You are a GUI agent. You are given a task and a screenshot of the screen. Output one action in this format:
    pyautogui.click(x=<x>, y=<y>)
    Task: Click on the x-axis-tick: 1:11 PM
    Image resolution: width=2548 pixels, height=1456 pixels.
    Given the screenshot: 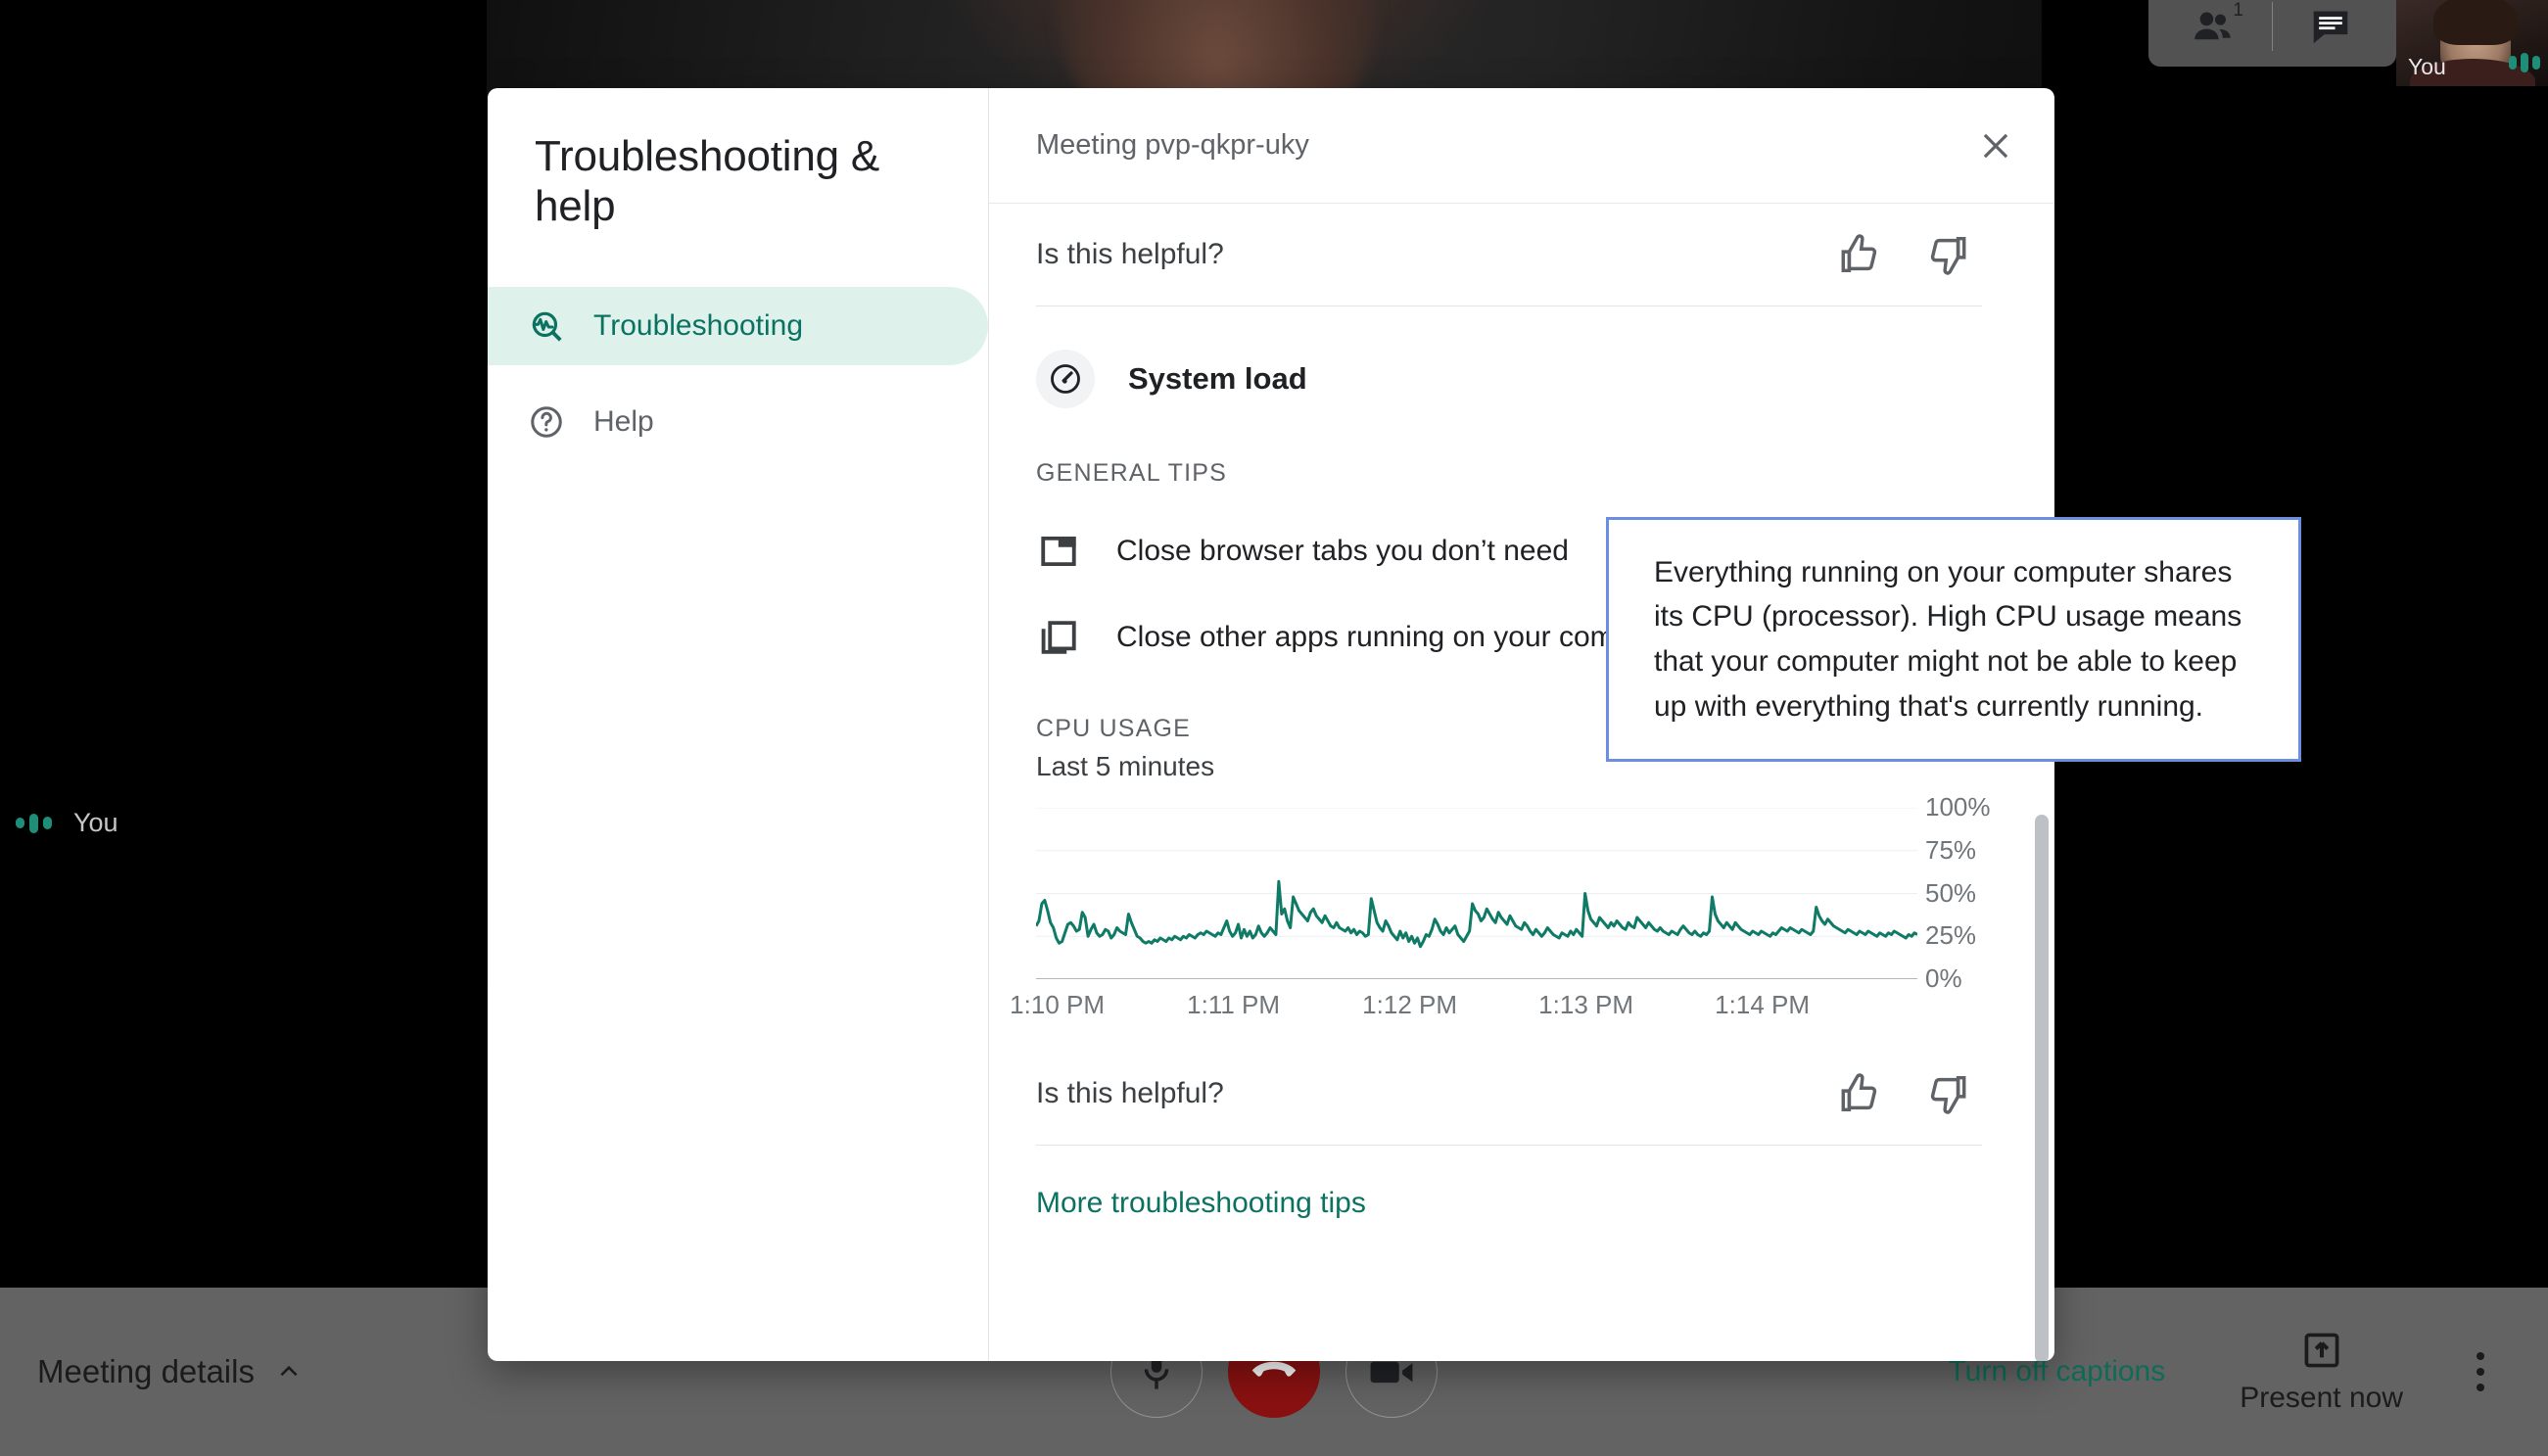 What is the action you would take?
    pyautogui.click(x=1234, y=1004)
    